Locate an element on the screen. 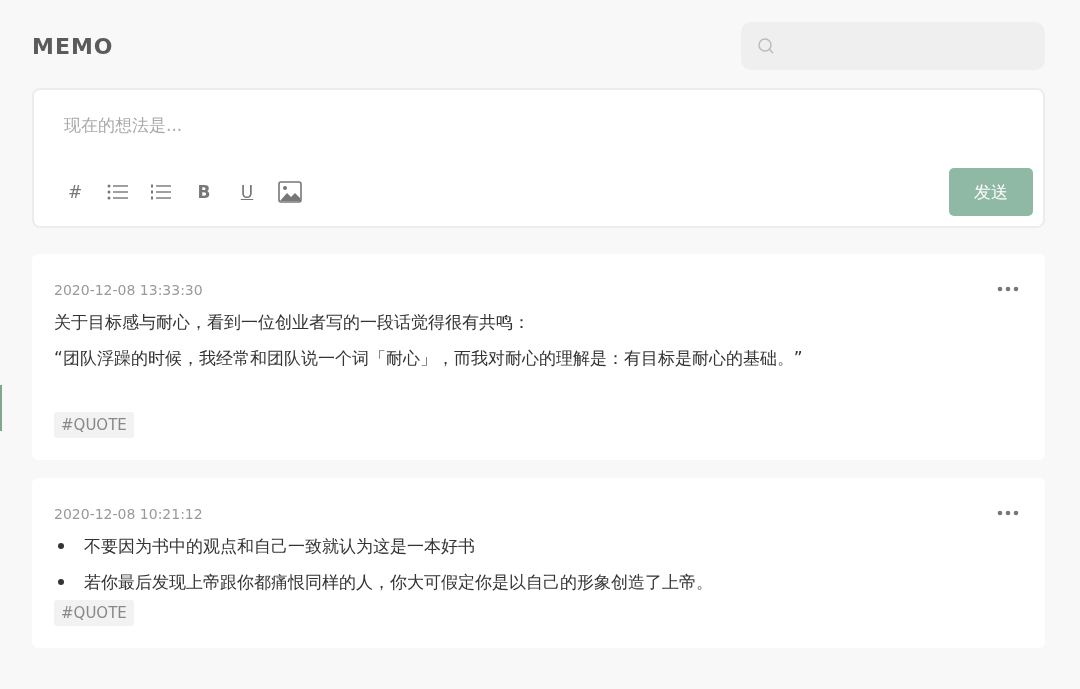  search-field is located at coordinates (893, 46).